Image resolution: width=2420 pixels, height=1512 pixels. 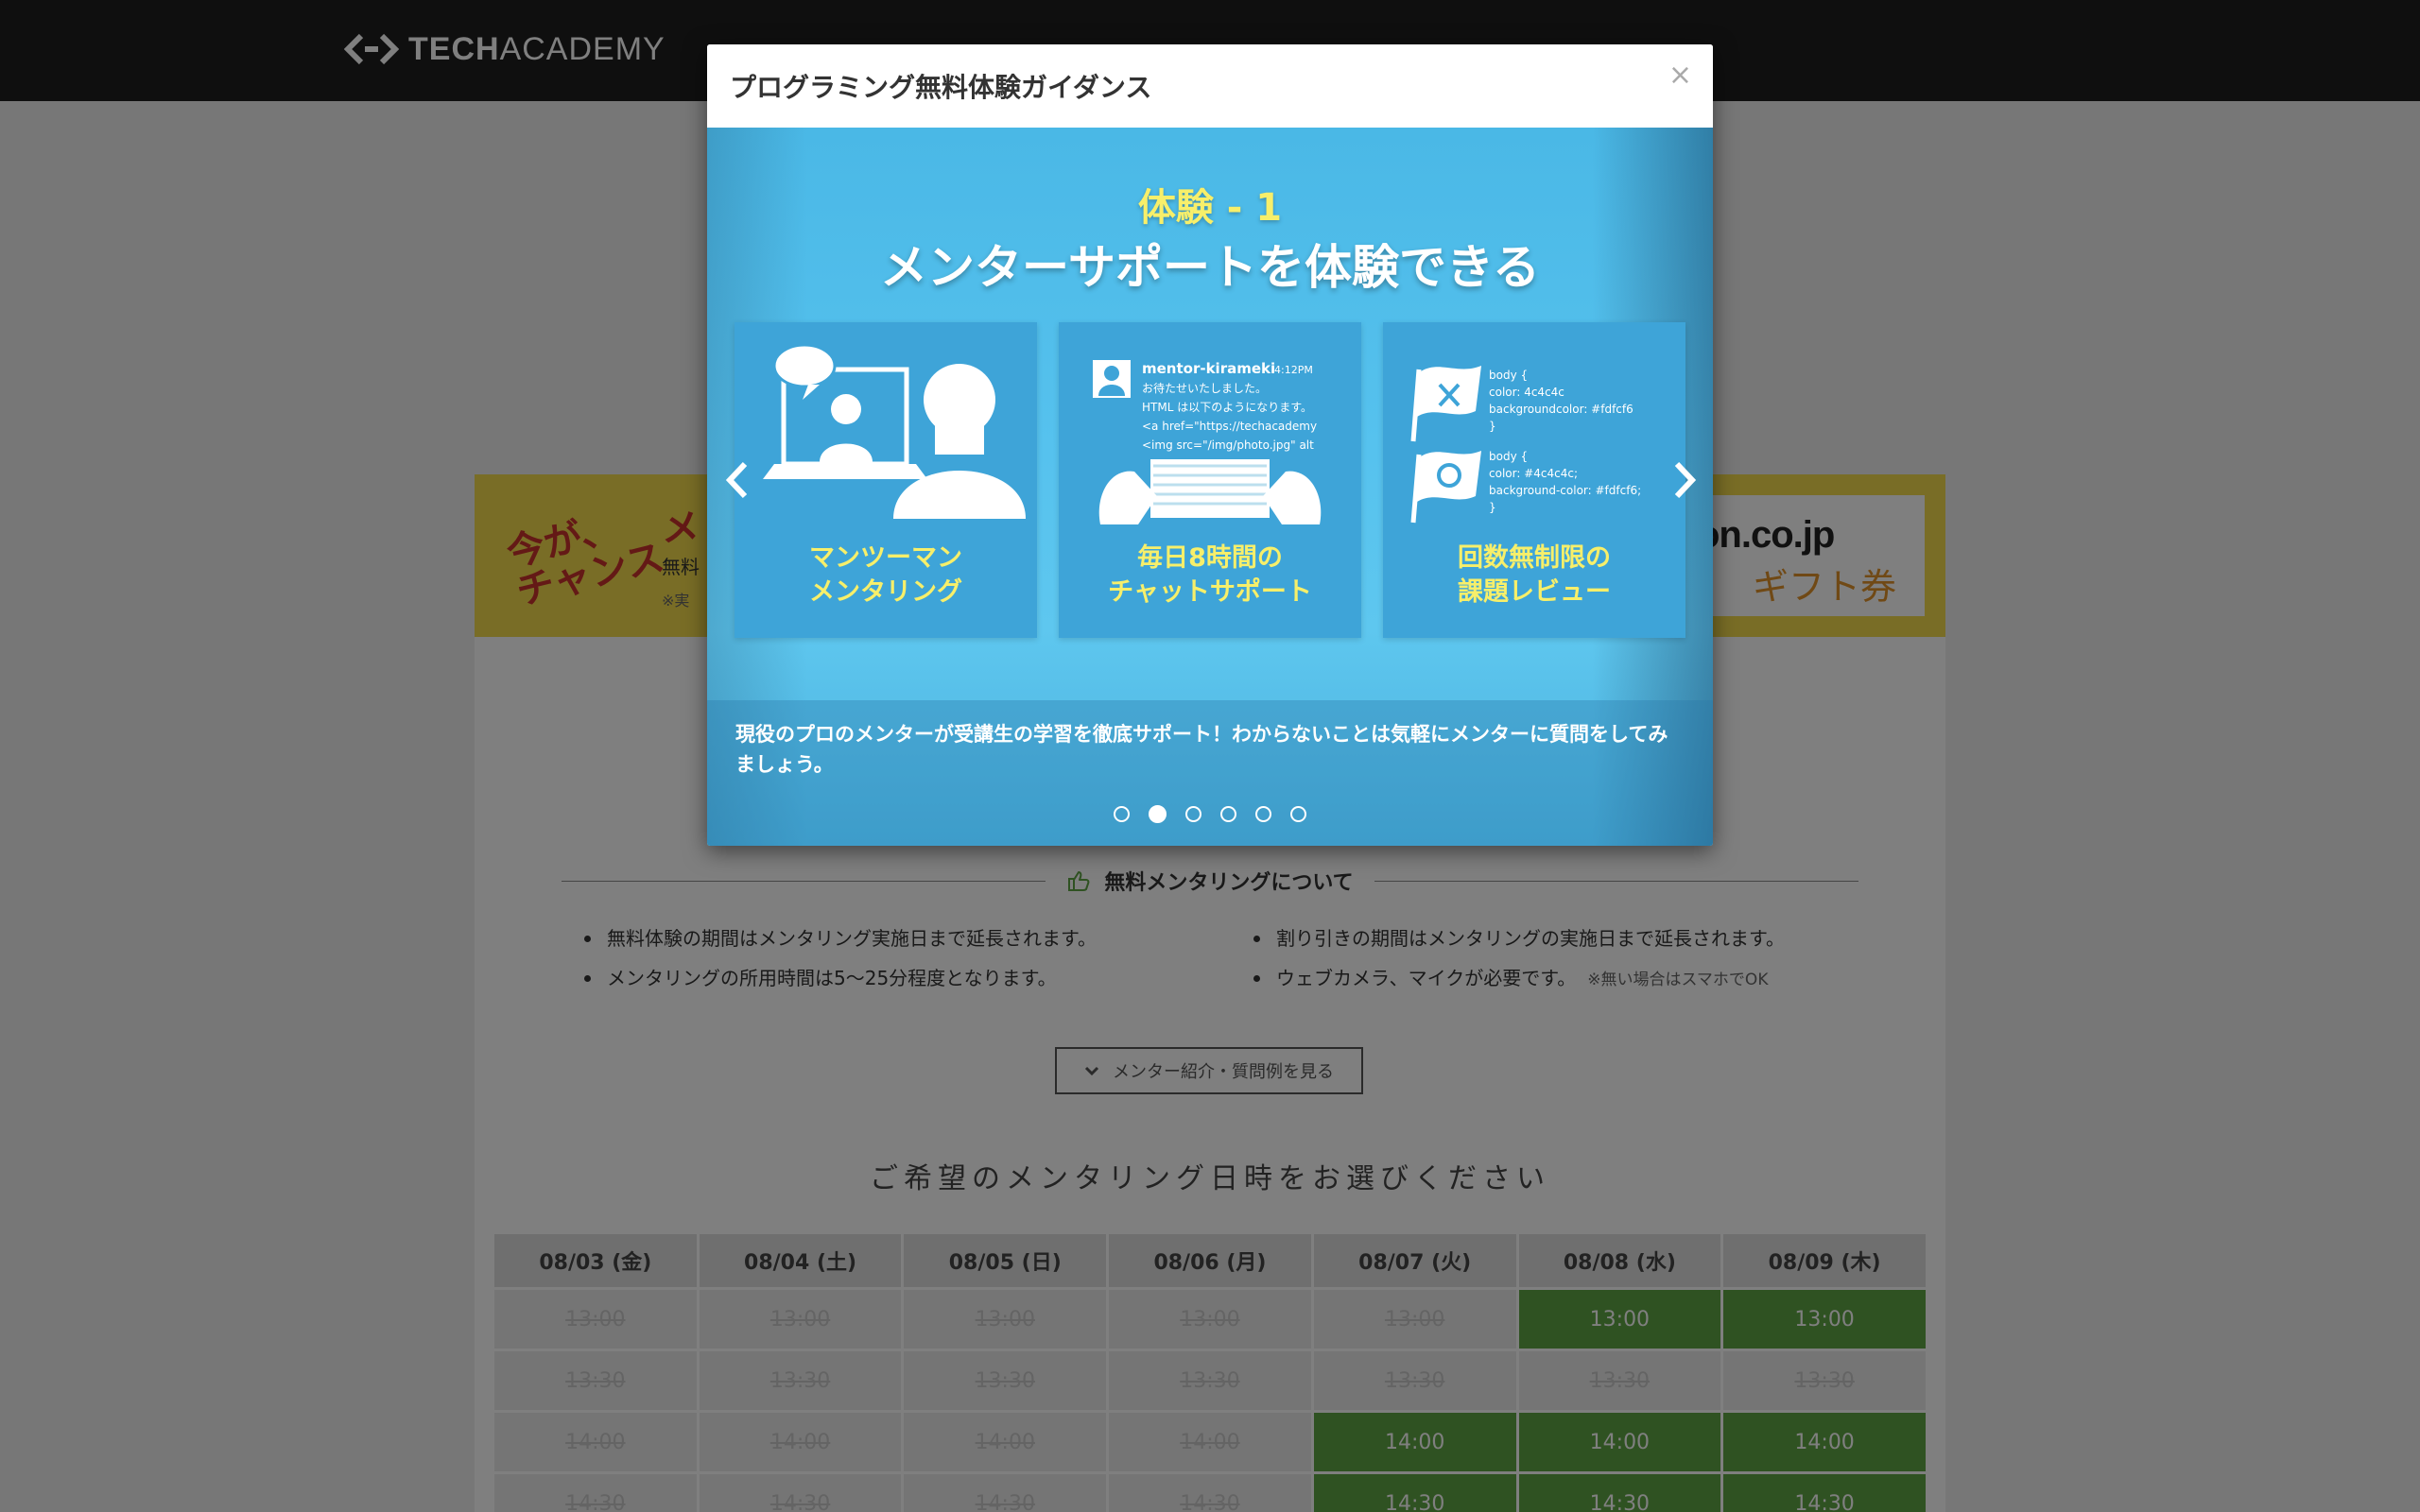 What do you see at coordinates (1210, 267) in the screenshot?
I see `slide-heading: メンターサポートを体験できる` at bounding box center [1210, 267].